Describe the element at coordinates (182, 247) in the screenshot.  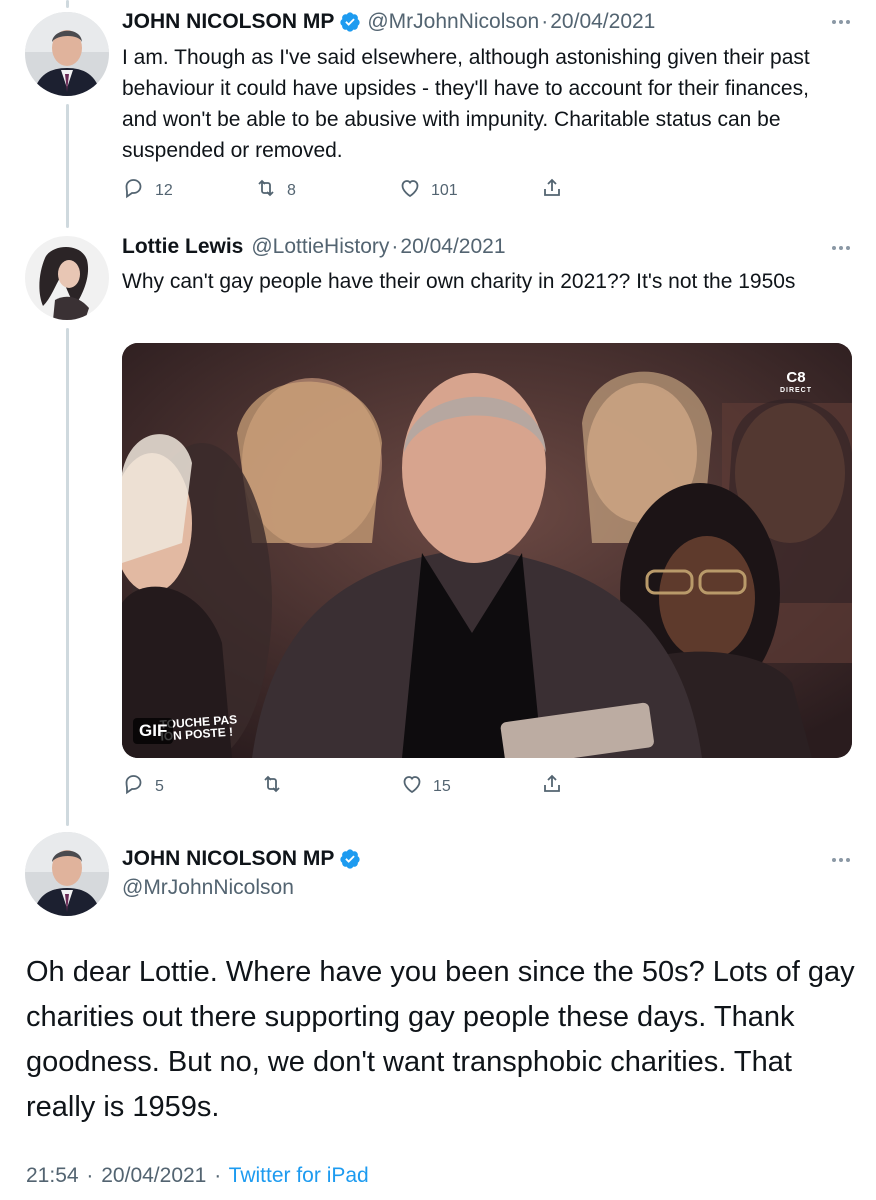
I see `author-name: Lottie Lewis` at that location.